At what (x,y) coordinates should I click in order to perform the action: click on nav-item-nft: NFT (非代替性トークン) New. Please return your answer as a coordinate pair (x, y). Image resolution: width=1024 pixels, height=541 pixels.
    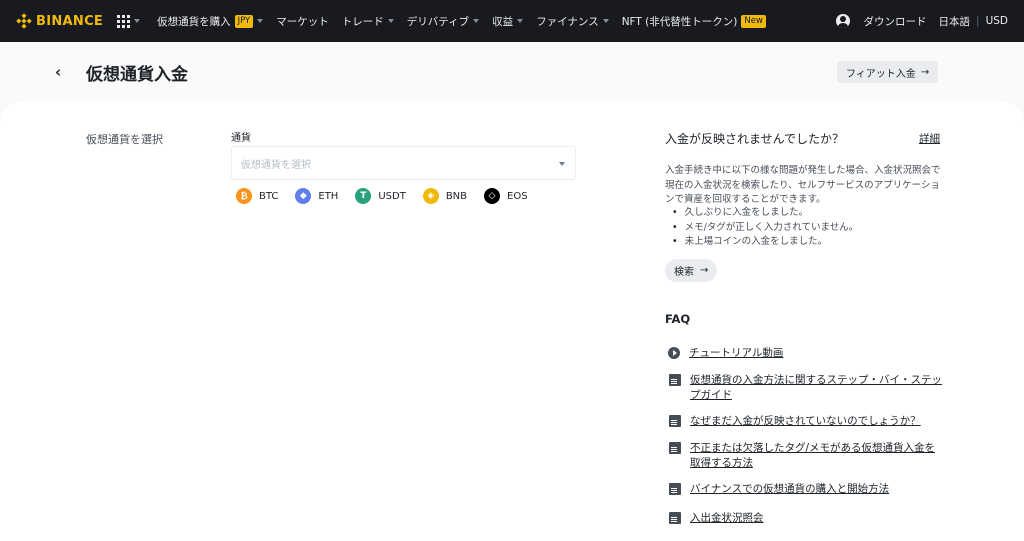
    Looking at the image, I should click on (694, 21).